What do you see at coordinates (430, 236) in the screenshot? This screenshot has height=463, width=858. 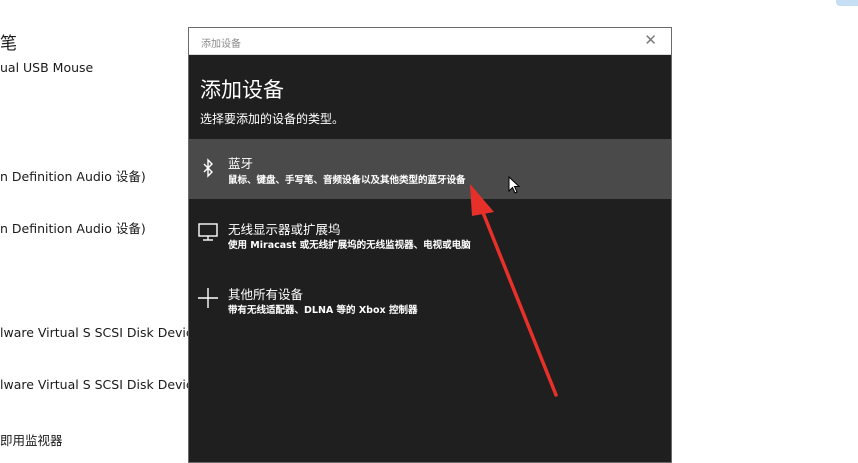 I see `option-wireless-display: 无线显示器或扩展坞 使用 Miracast 或无线扩展坞的无线监视器、电视或电脑` at bounding box center [430, 236].